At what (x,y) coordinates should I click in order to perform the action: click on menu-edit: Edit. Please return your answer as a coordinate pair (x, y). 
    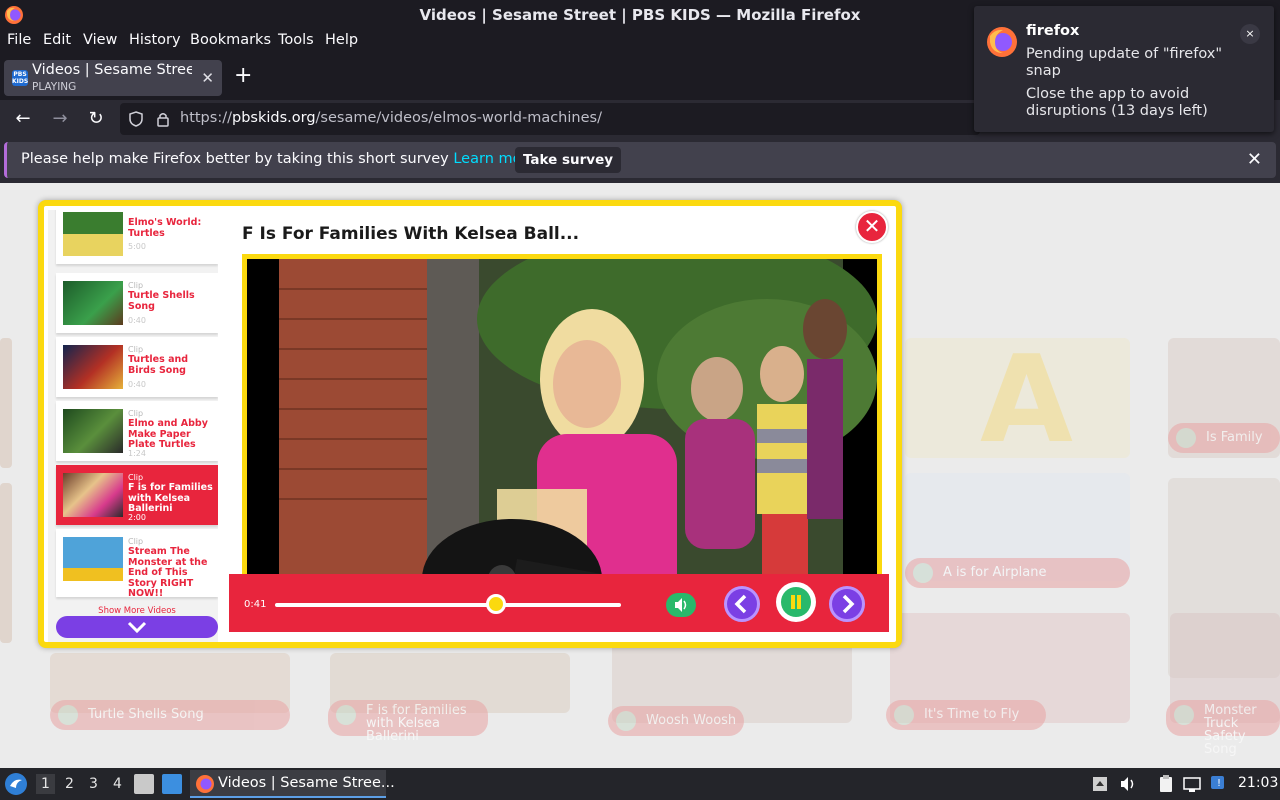
    Looking at the image, I should click on (57, 40).